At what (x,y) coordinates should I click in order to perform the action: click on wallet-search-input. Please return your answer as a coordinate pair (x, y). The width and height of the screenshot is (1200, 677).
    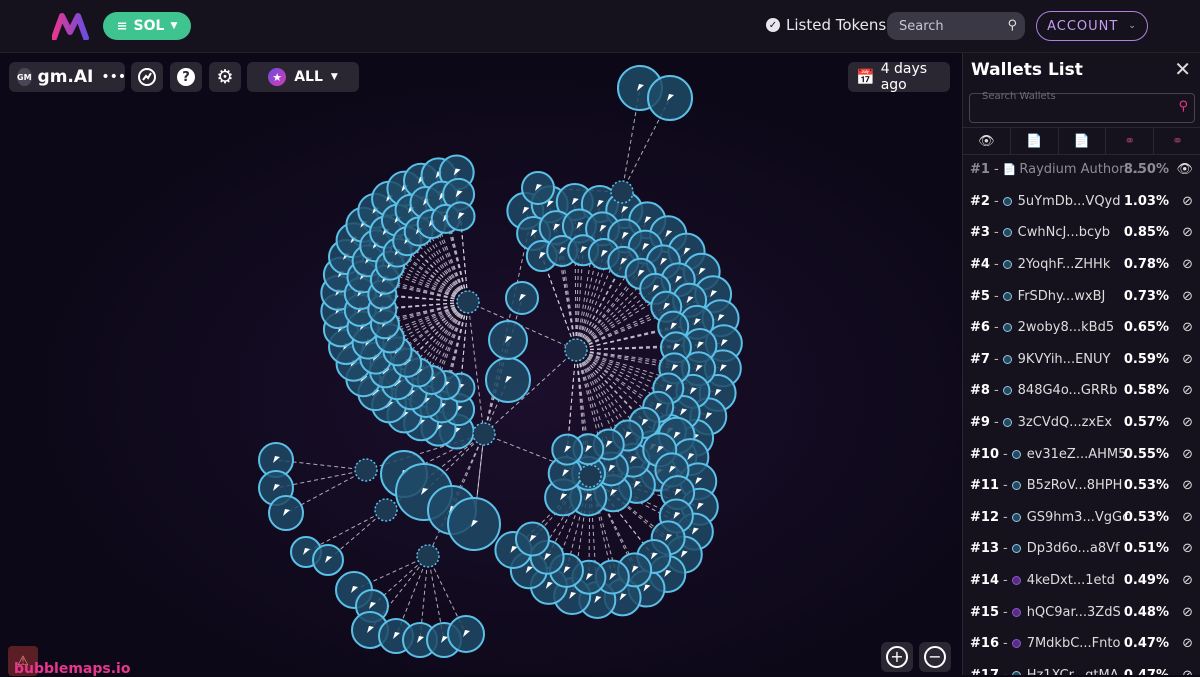
    Looking at the image, I should click on (1072, 96).